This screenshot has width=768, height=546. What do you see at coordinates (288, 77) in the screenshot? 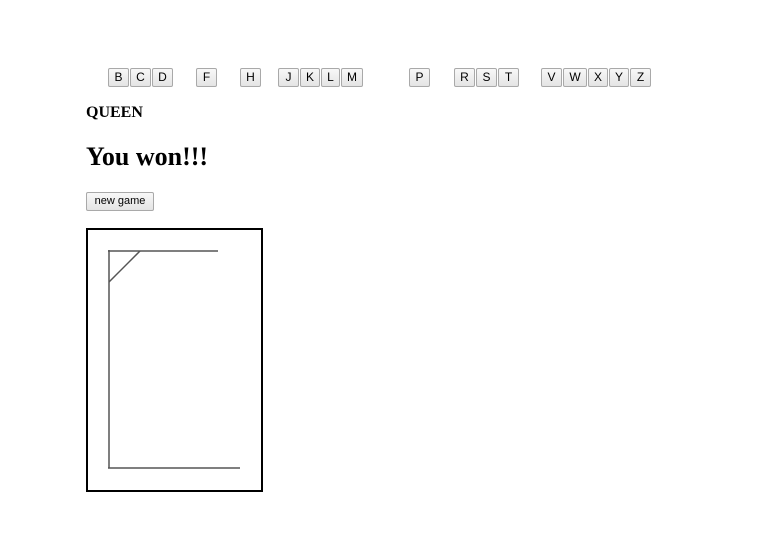
I see `letter-button-j: J` at bounding box center [288, 77].